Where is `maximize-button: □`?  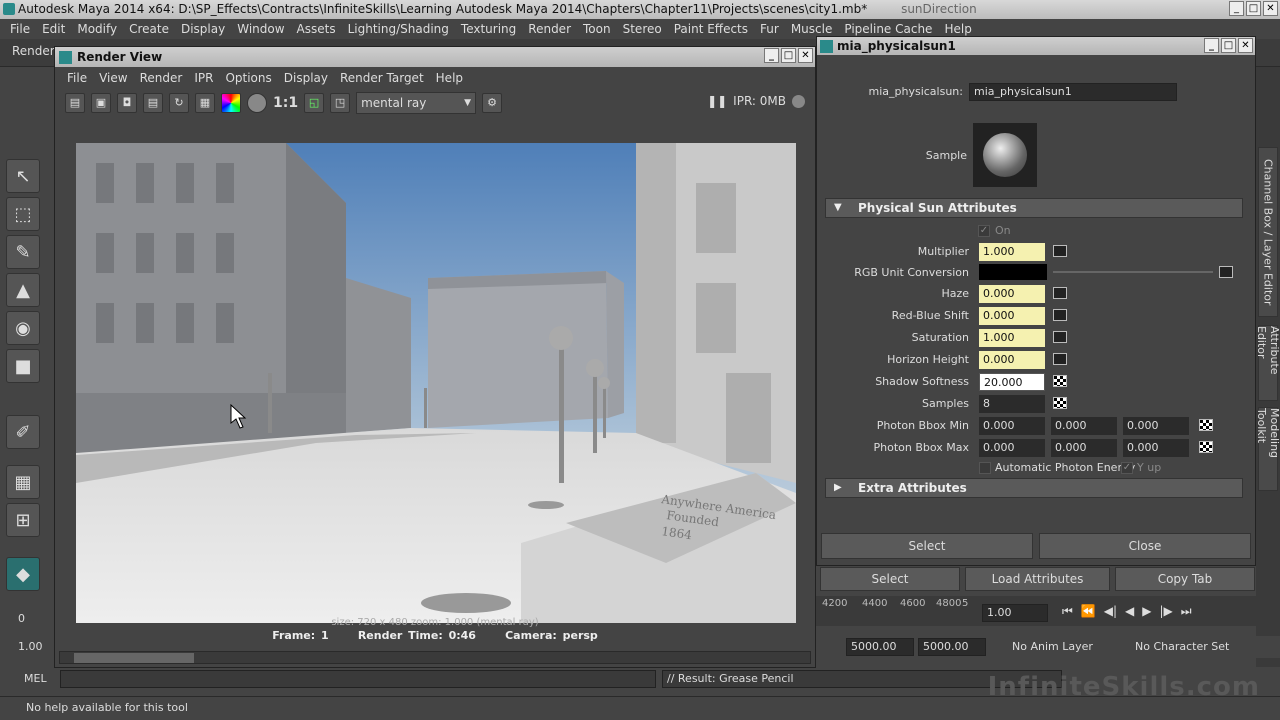 maximize-button: □ is located at coordinates (1253, 8).